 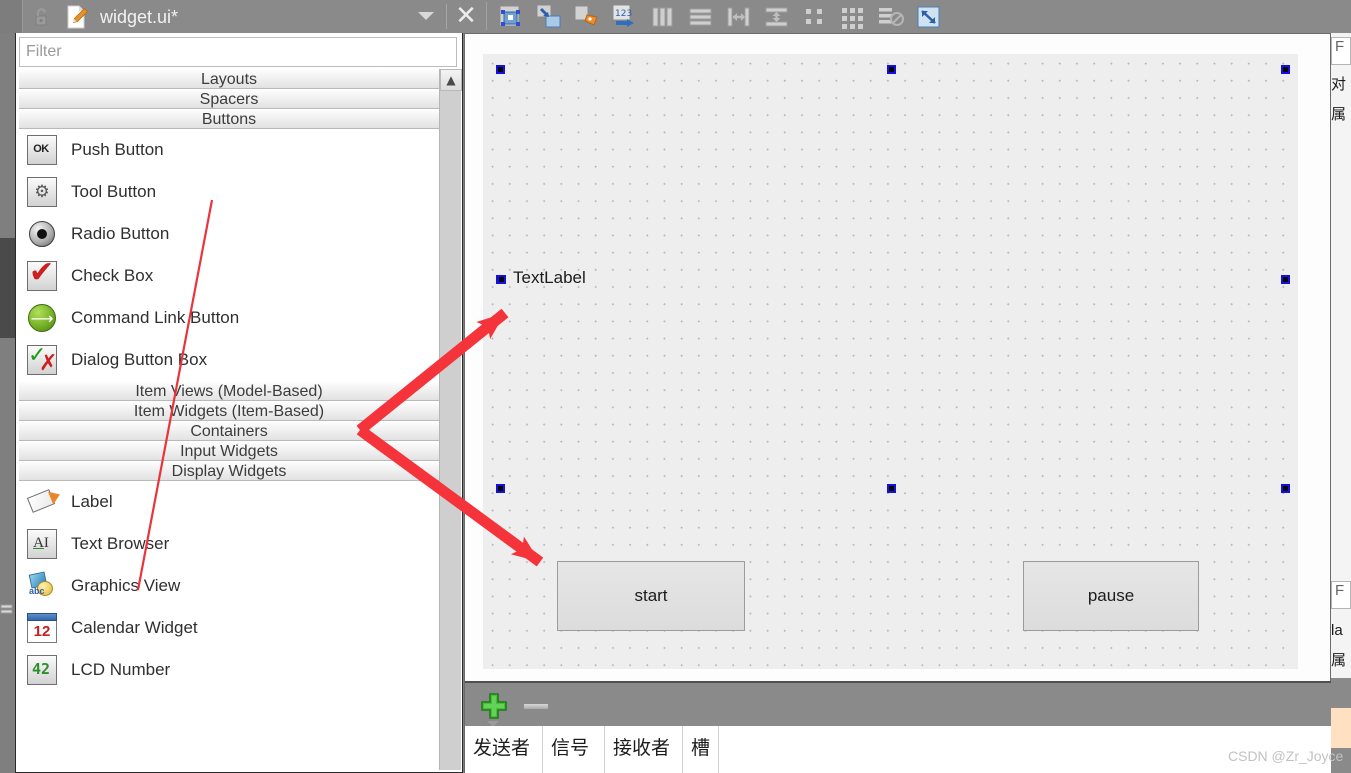 I want to click on break-layout-icon, so click(x=891, y=17).